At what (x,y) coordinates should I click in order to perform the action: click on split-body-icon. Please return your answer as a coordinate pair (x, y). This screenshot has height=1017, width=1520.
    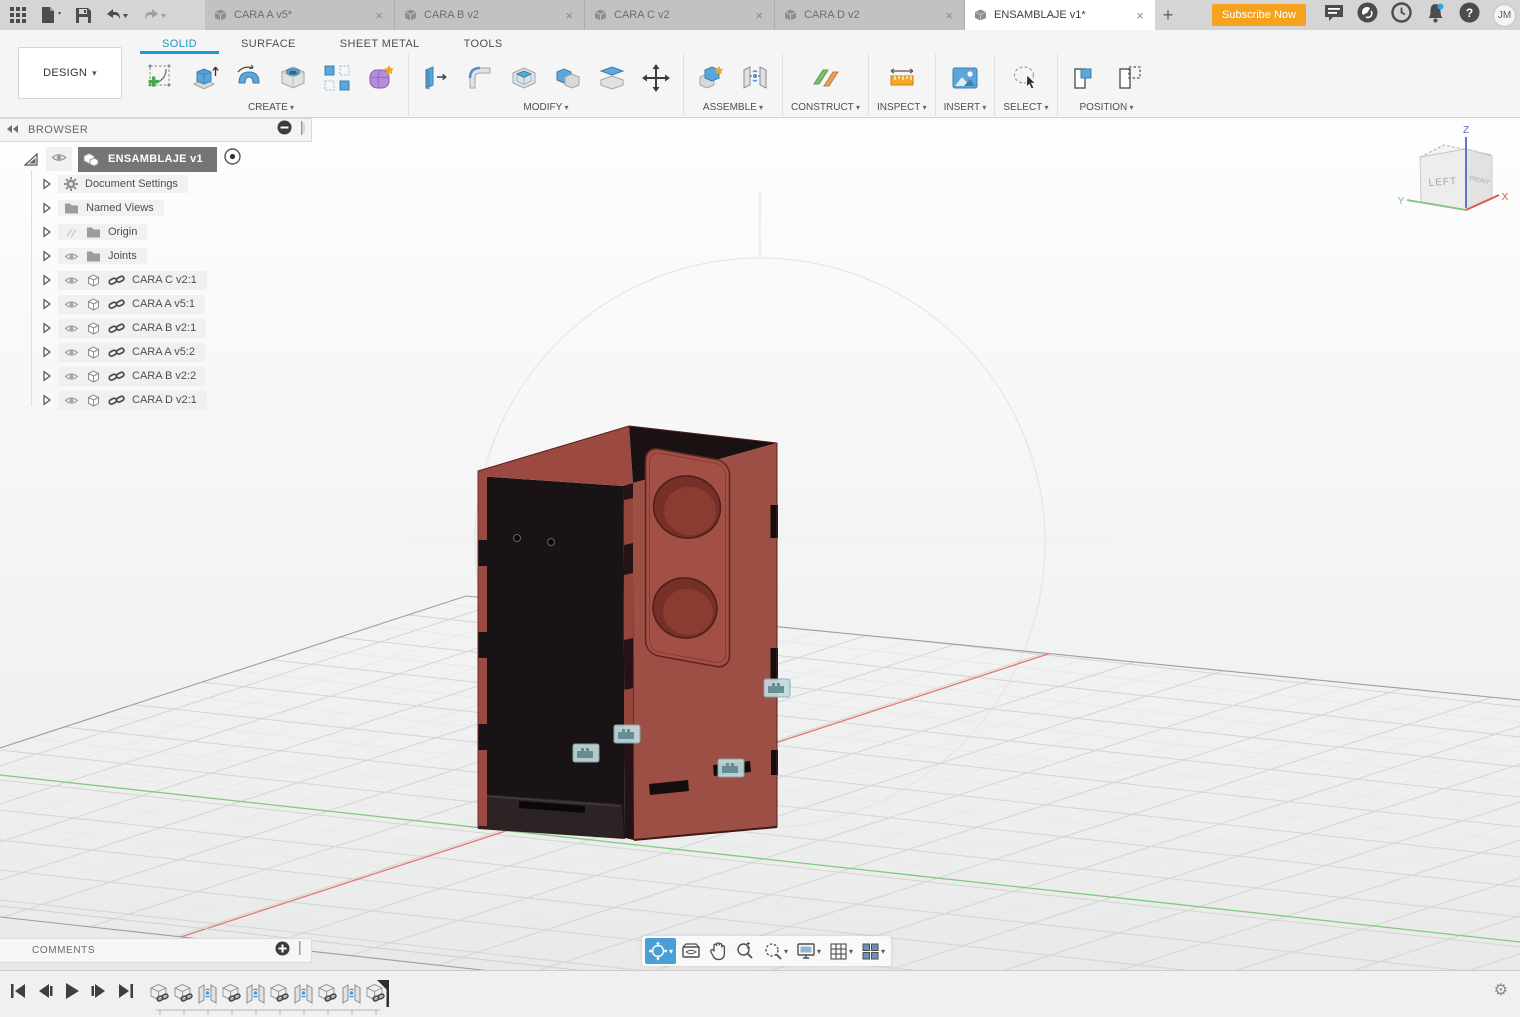
    Looking at the image, I should click on (612, 78).